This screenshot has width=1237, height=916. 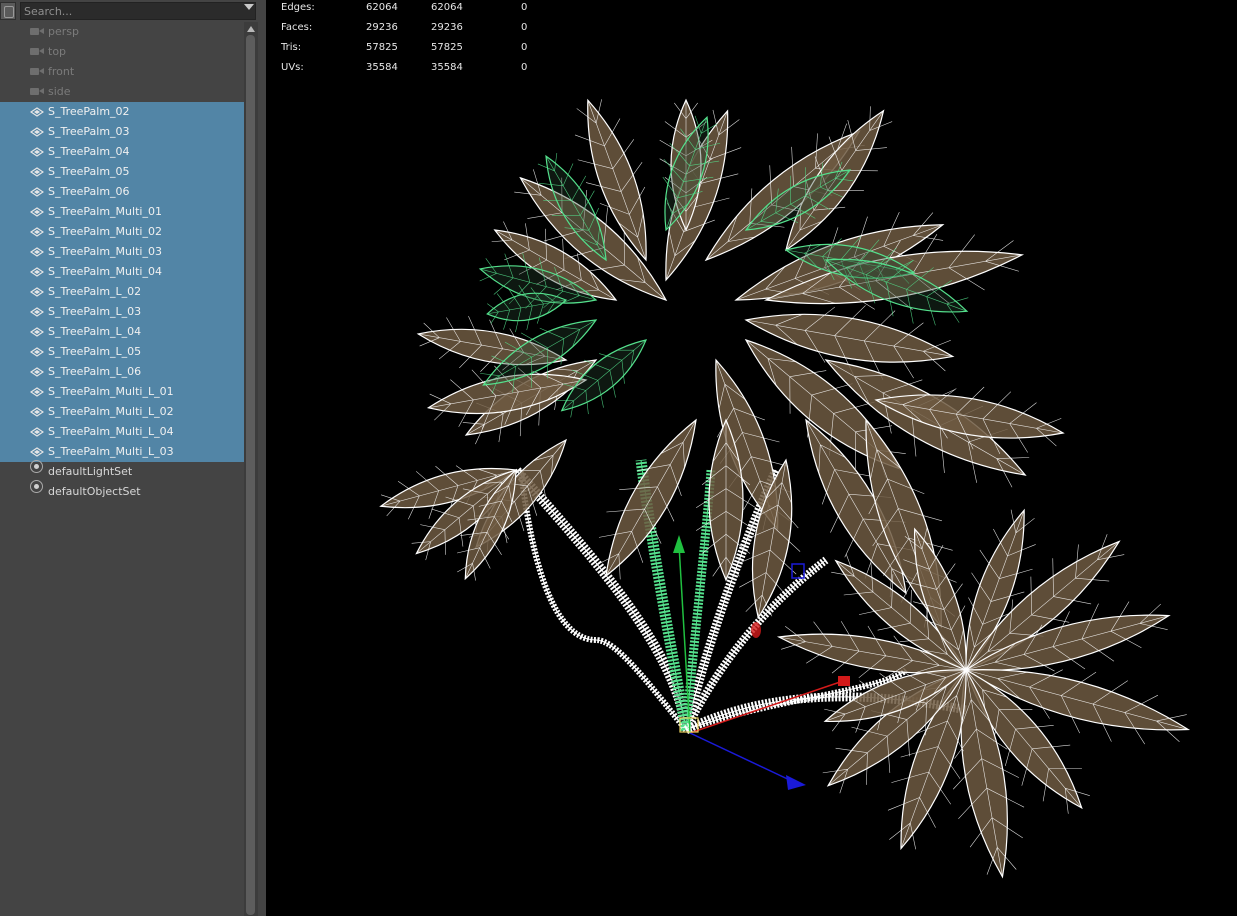 I want to click on outliner-mesh-item: S_TreePalm_02, so click(x=122, y=112).